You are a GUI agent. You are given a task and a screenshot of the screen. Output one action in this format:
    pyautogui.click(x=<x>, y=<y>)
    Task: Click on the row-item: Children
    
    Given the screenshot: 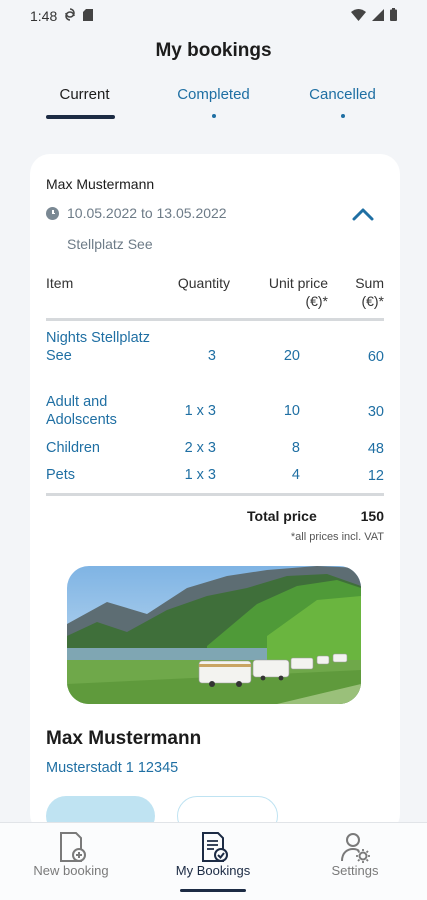 What is the action you would take?
    pyautogui.click(x=73, y=448)
    